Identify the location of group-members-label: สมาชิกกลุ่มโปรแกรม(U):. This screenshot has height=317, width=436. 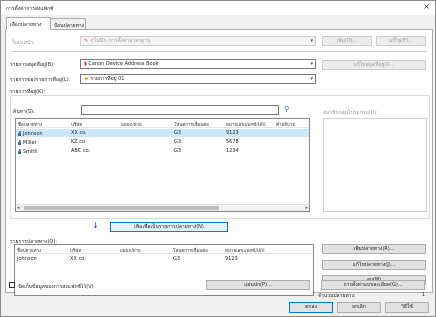
(350, 113).